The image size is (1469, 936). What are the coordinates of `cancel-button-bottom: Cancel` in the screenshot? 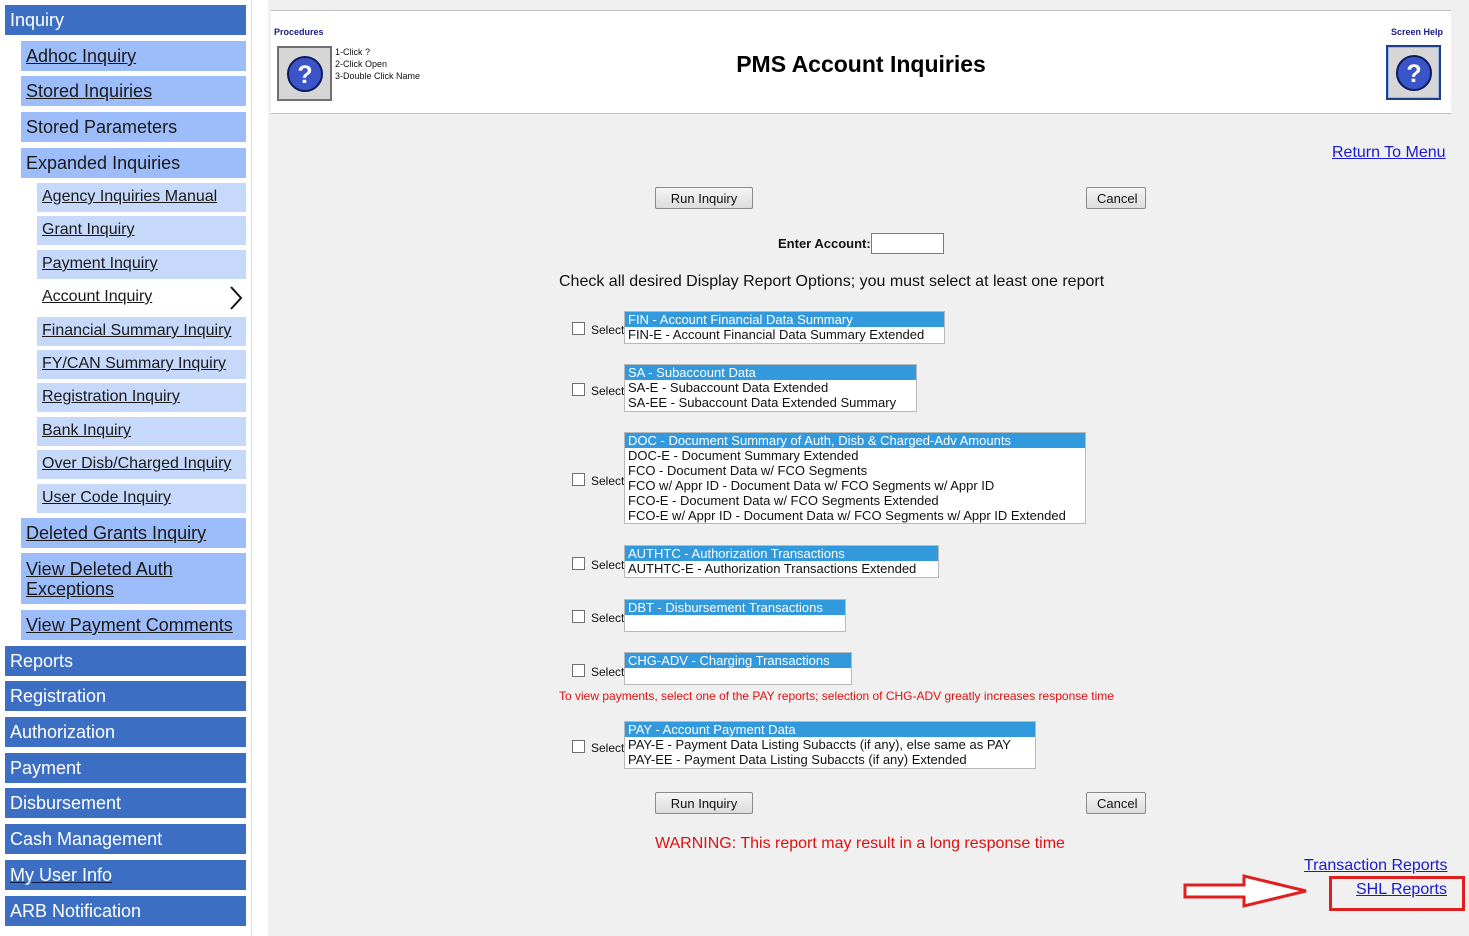 It's located at (1116, 803).